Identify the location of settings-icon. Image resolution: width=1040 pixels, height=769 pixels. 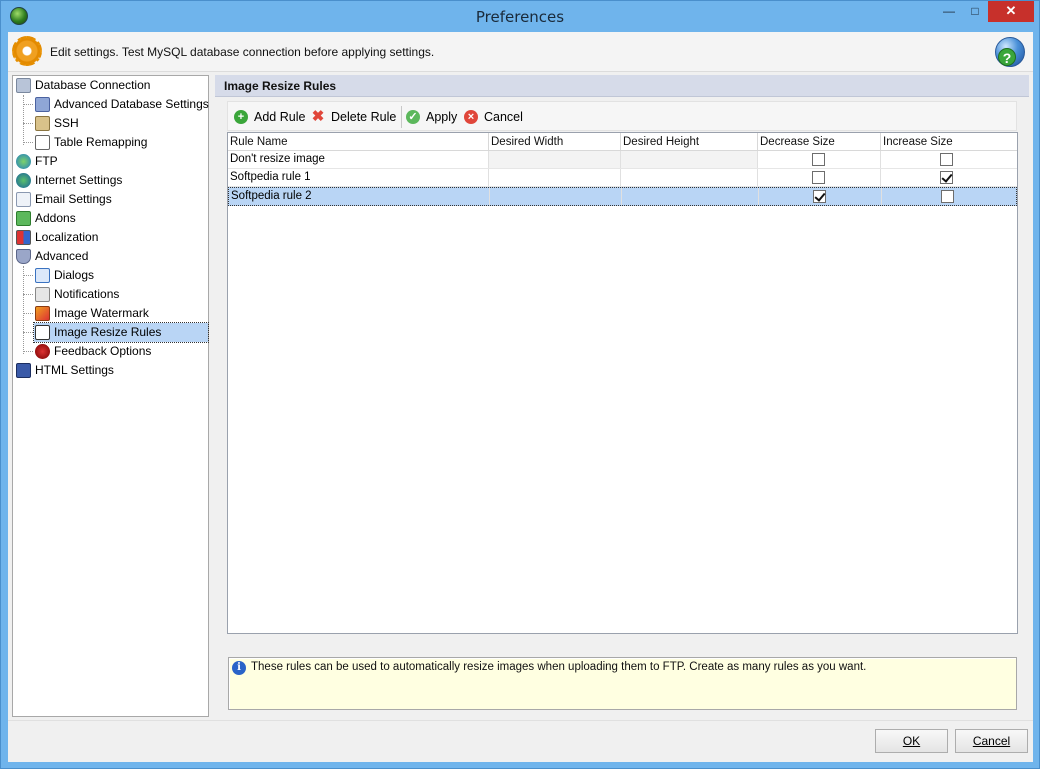
(42, 104).